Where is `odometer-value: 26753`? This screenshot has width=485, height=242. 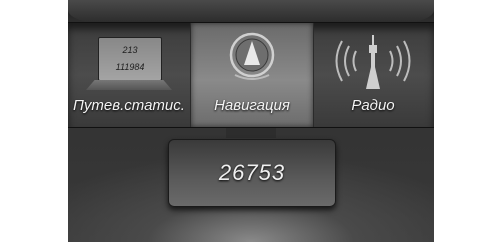
odometer-value: 26753 is located at coordinates (252, 172).